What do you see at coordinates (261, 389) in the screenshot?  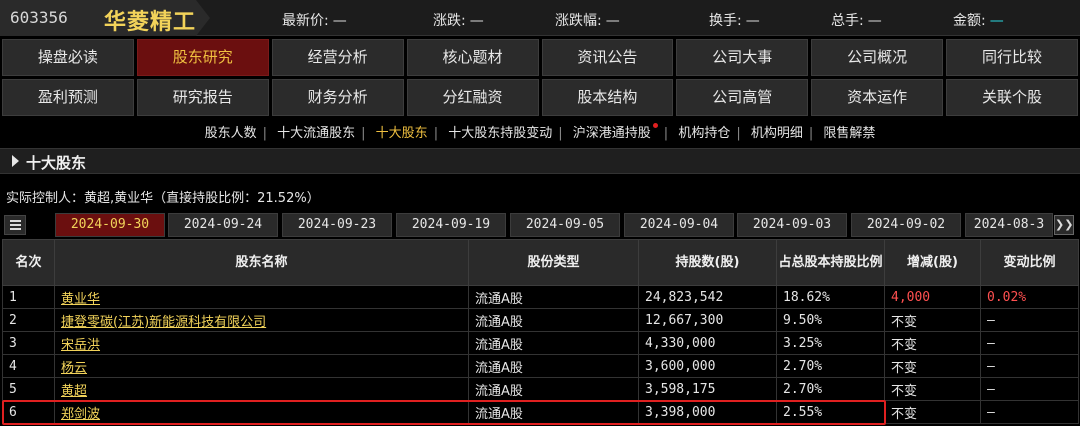 I see `cell-holder-name: 黄超` at bounding box center [261, 389].